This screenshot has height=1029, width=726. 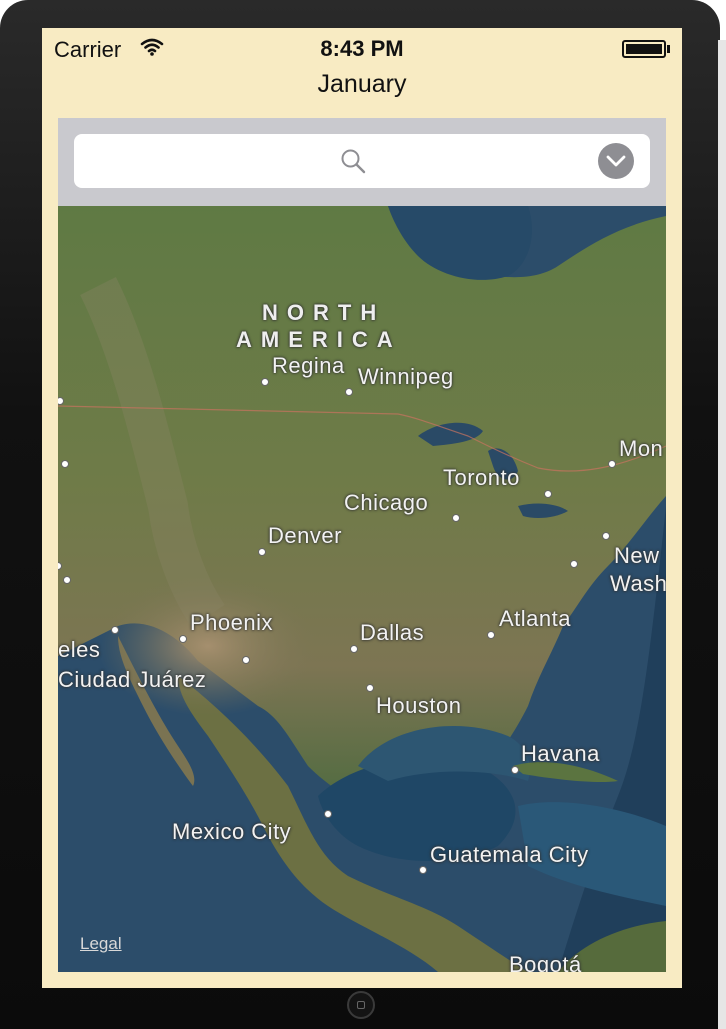 What do you see at coordinates (419, 705) in the screenshot?
I see `city-label-houston: Houston` at bounding box center [419, 705].